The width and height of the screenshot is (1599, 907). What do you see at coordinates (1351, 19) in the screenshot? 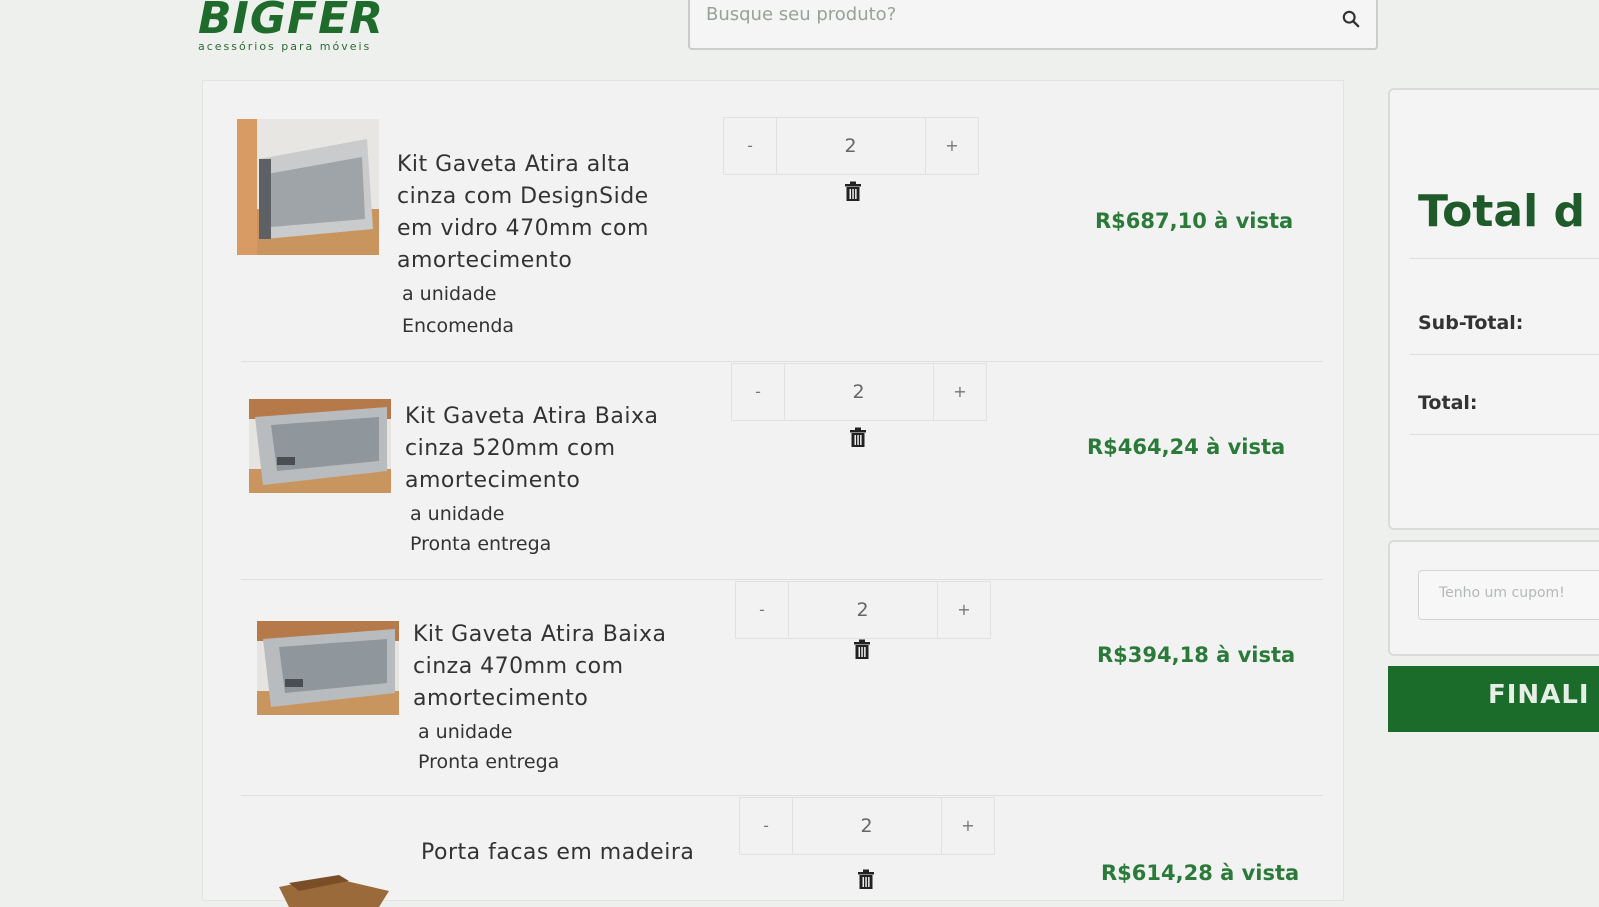
I see `search-icon` at bounding box center [1351, 19].